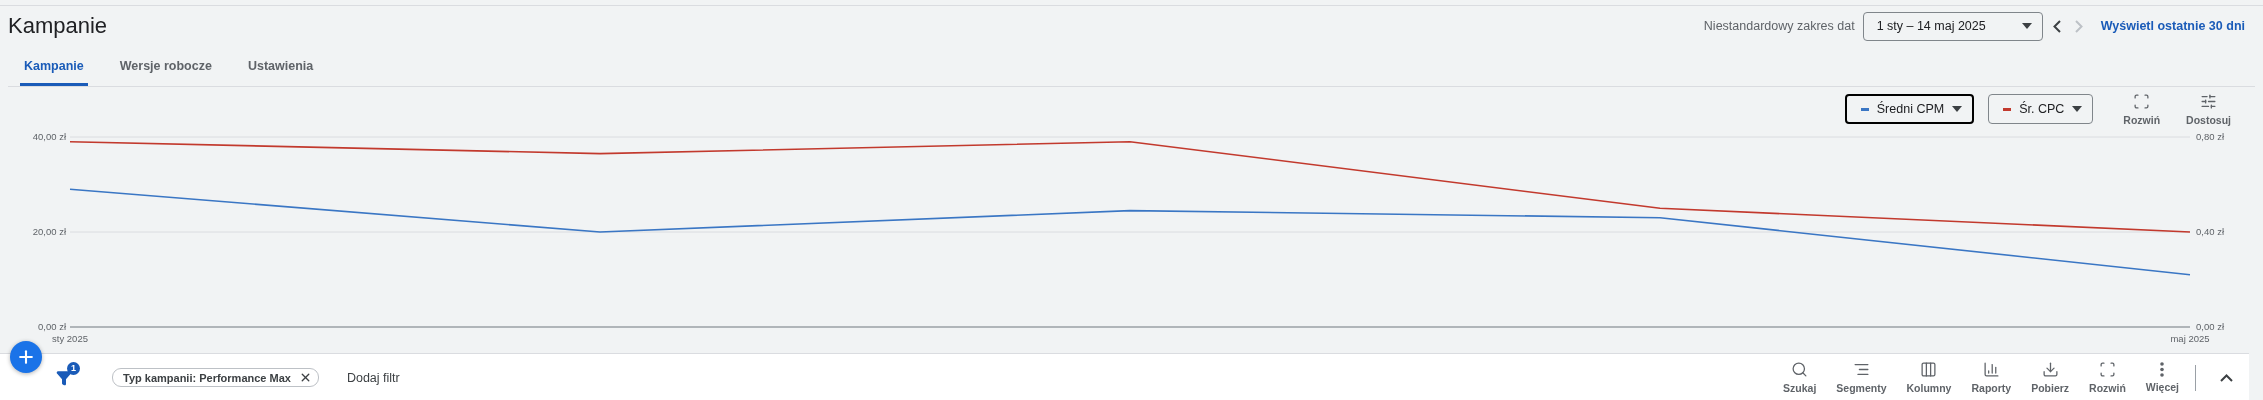  What do you see at coordinates (73, 368) in the screenshot?
I see `filter-count-badge: 1` at bounding box center [73, 368].